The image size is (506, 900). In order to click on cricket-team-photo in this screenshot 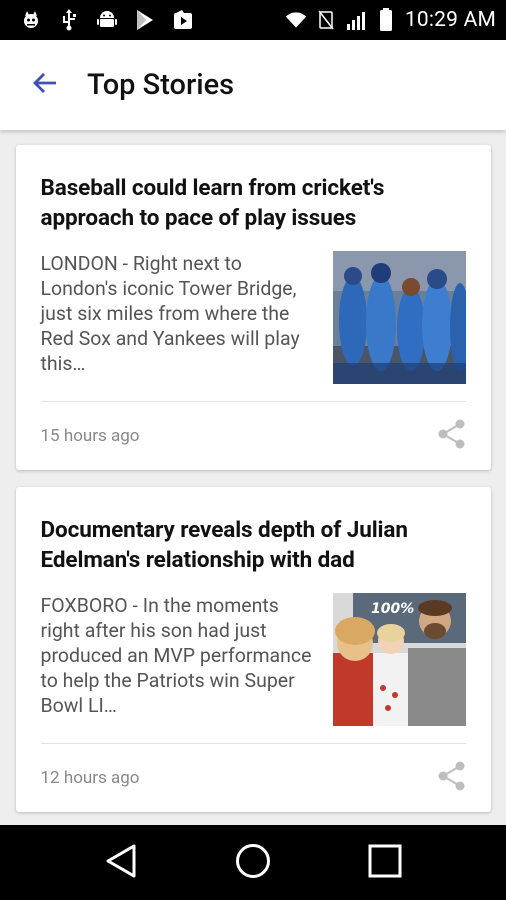, I will do `click(399, 317)`.